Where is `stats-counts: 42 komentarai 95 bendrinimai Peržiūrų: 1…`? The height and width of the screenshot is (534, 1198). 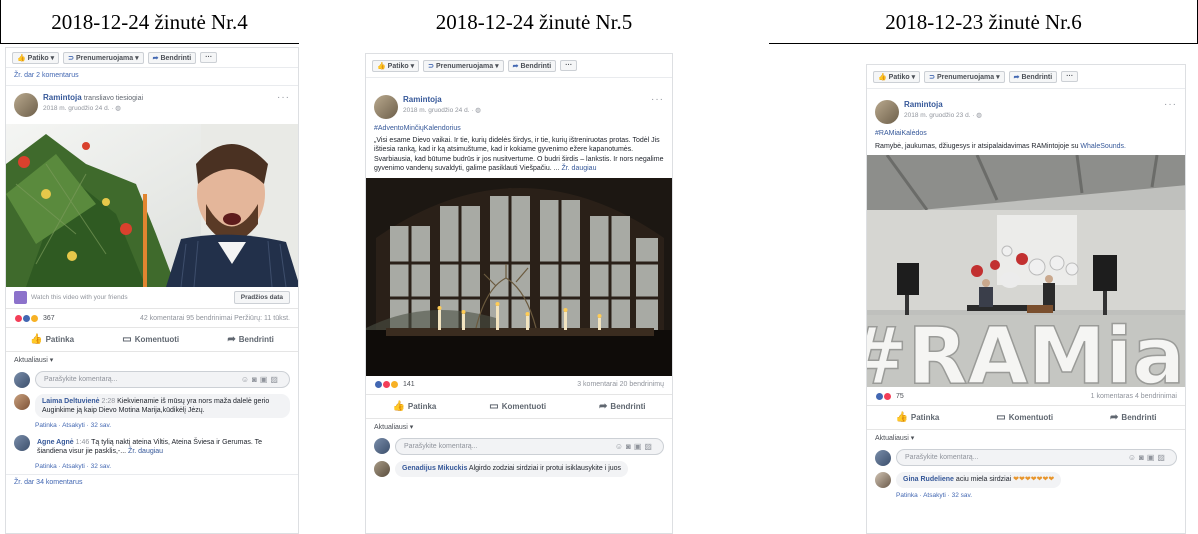 stats-counts: 42 komentarai 95 bendrinimai Peržiūrų: 1… is located at coordinates (215, 318).